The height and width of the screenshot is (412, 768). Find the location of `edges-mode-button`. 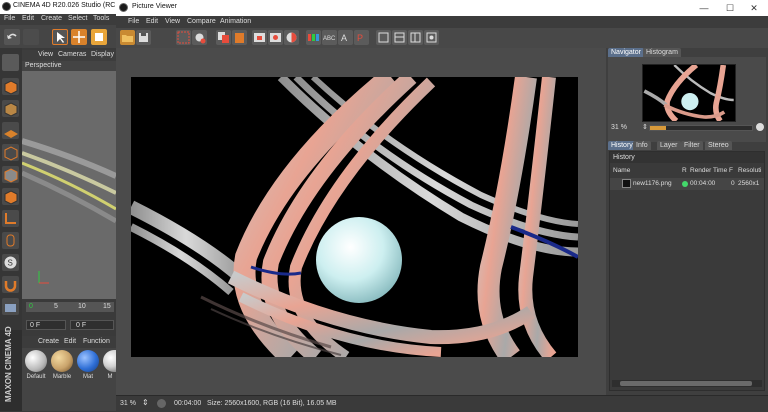

edges-mode-button is located at coordinates (10, 174).